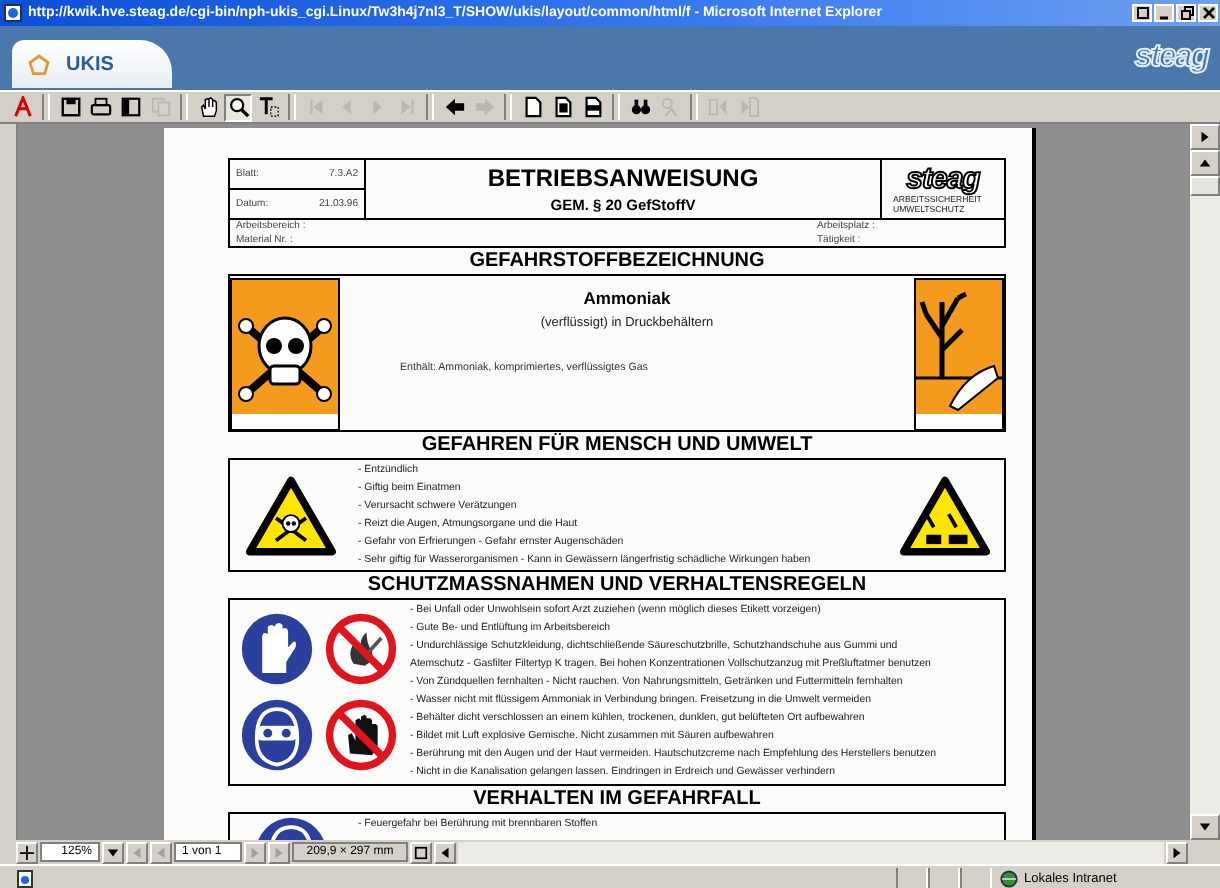  I want to click on find-icon, so click(670, 107).